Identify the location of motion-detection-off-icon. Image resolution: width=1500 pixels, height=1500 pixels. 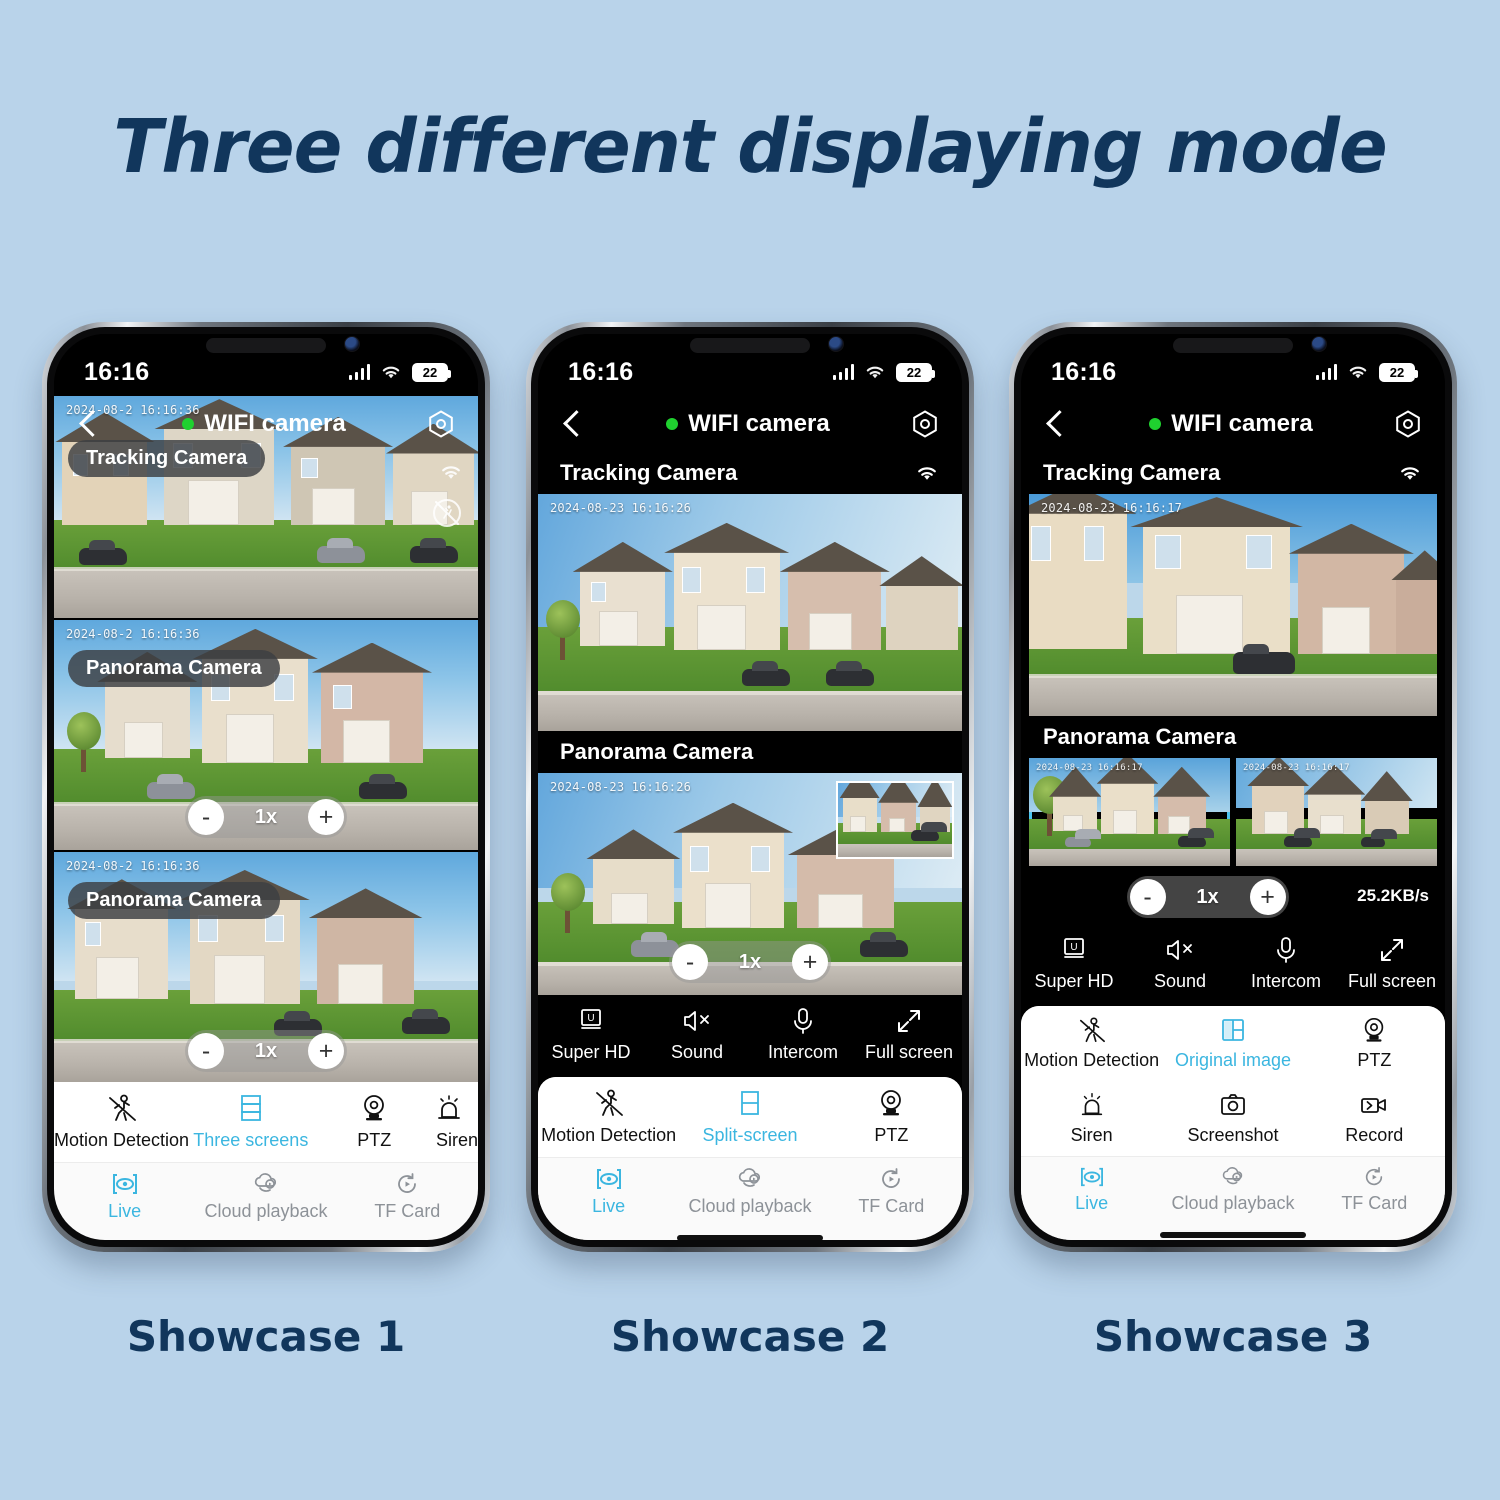
(122, 1107).